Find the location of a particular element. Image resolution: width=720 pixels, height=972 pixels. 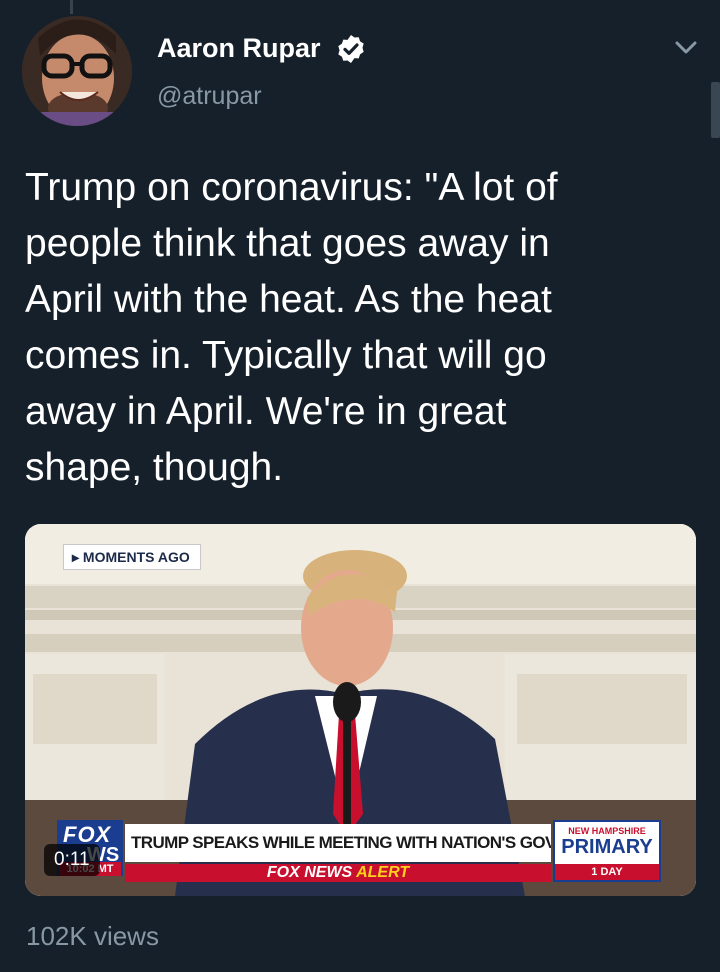

author-name: Aaron Rupar is located at coordinates (239, 48).